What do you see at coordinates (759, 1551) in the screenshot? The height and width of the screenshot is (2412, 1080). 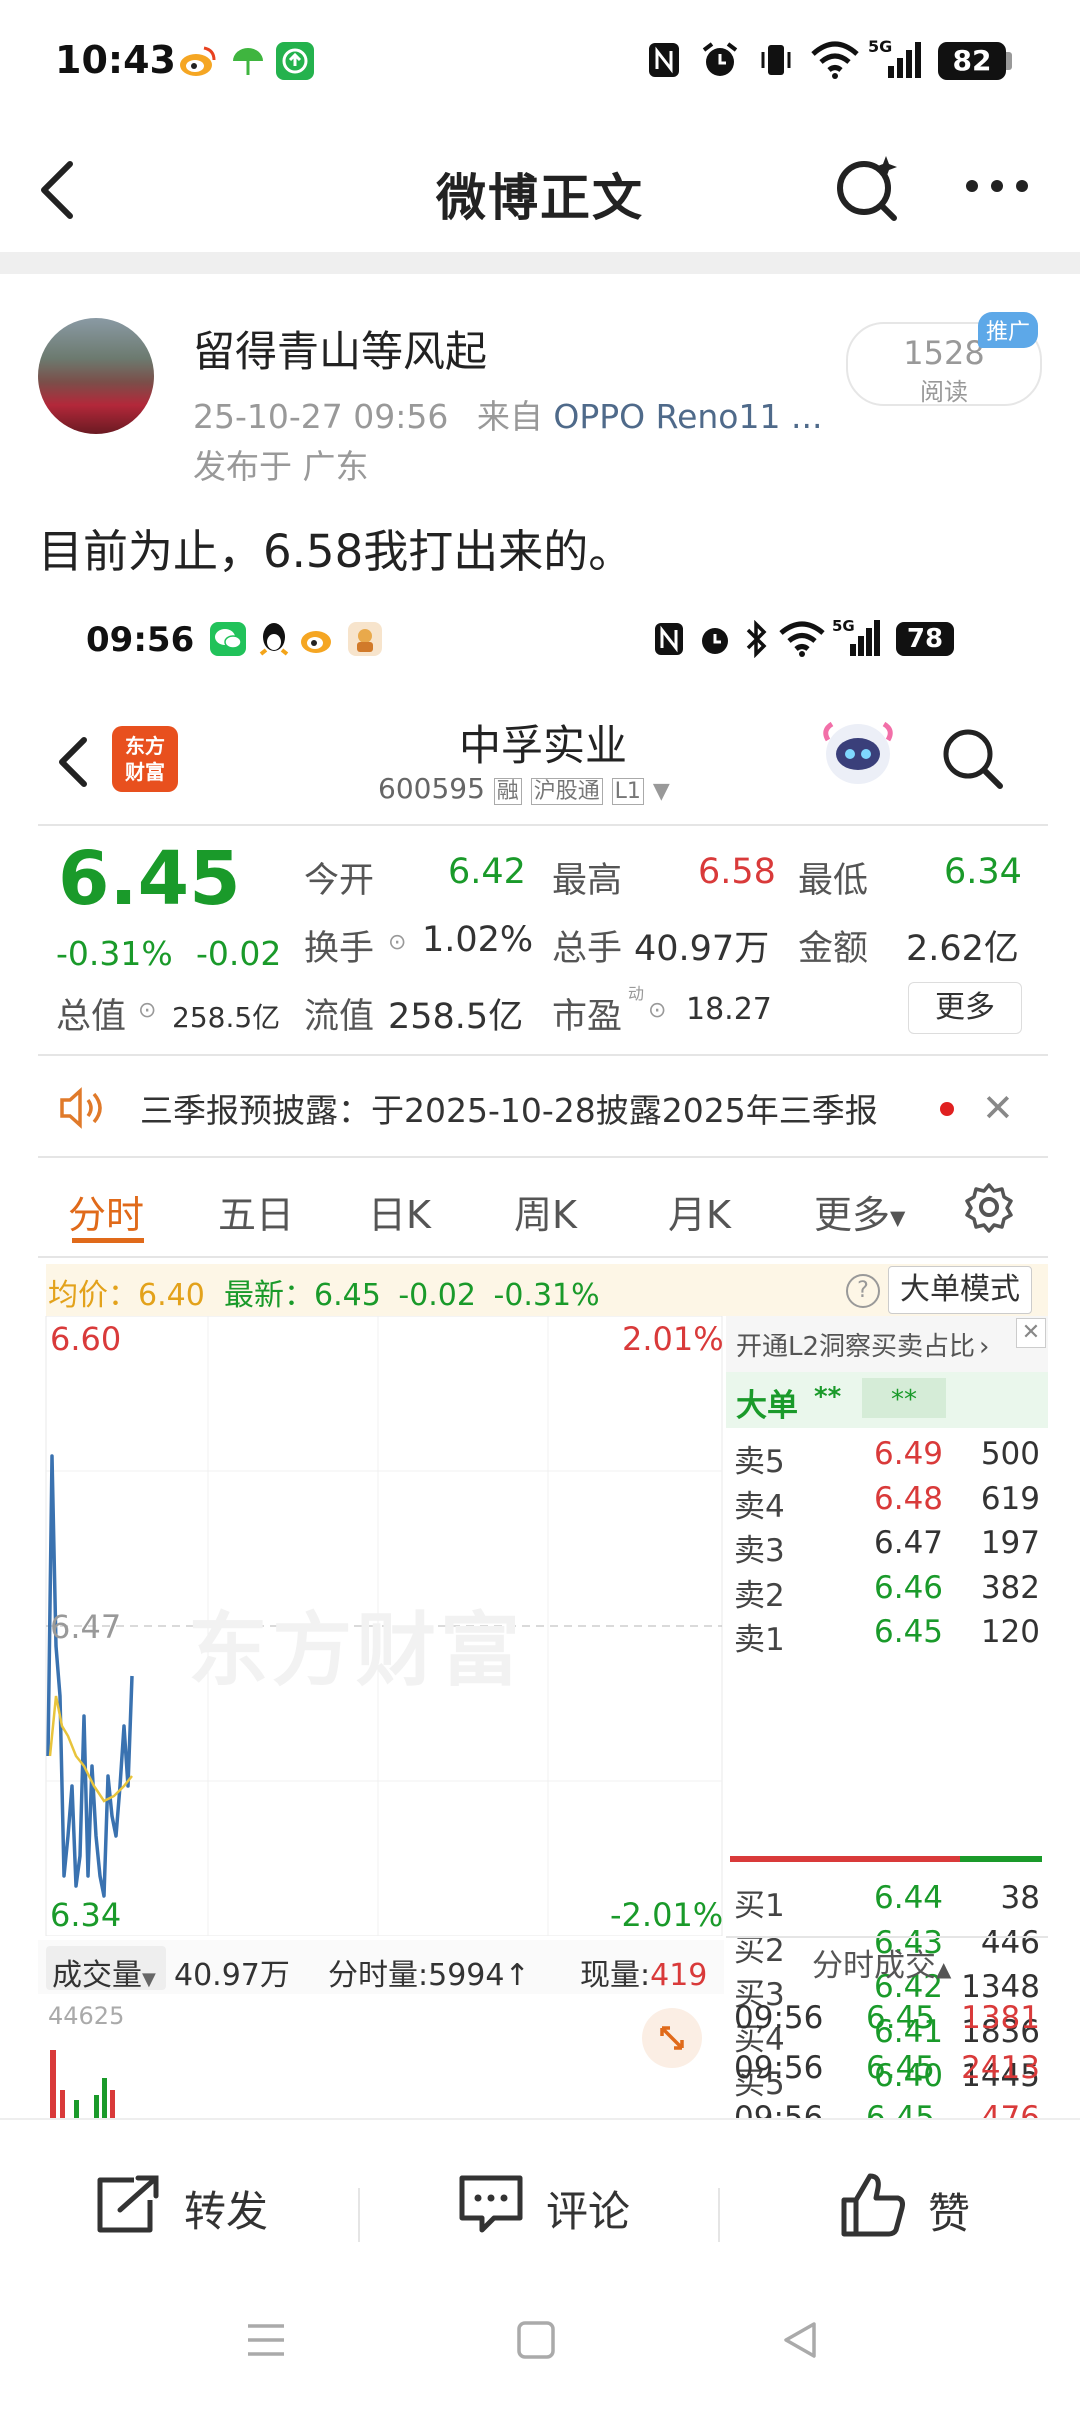 I see `sell-level-label: 卖3` at bounding box center [759, 1551].